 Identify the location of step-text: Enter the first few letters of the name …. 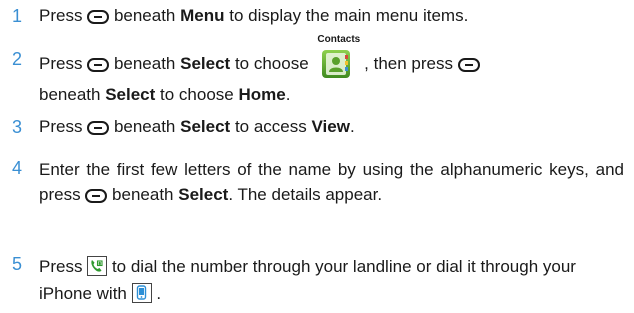
(331, 182).